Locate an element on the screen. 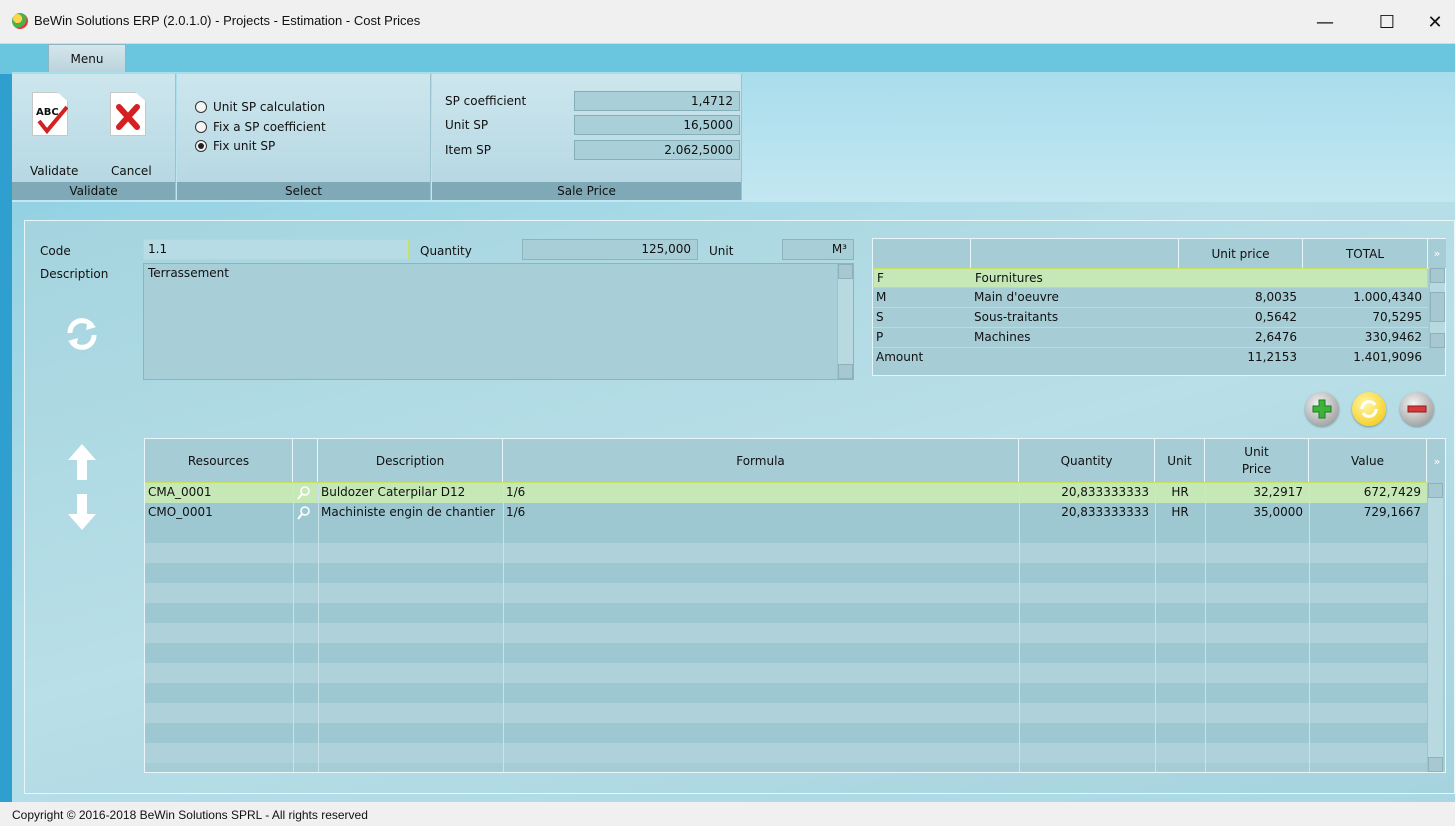  summary-row-fournitures: F Fournitures is located at coordinates (1150, 278).